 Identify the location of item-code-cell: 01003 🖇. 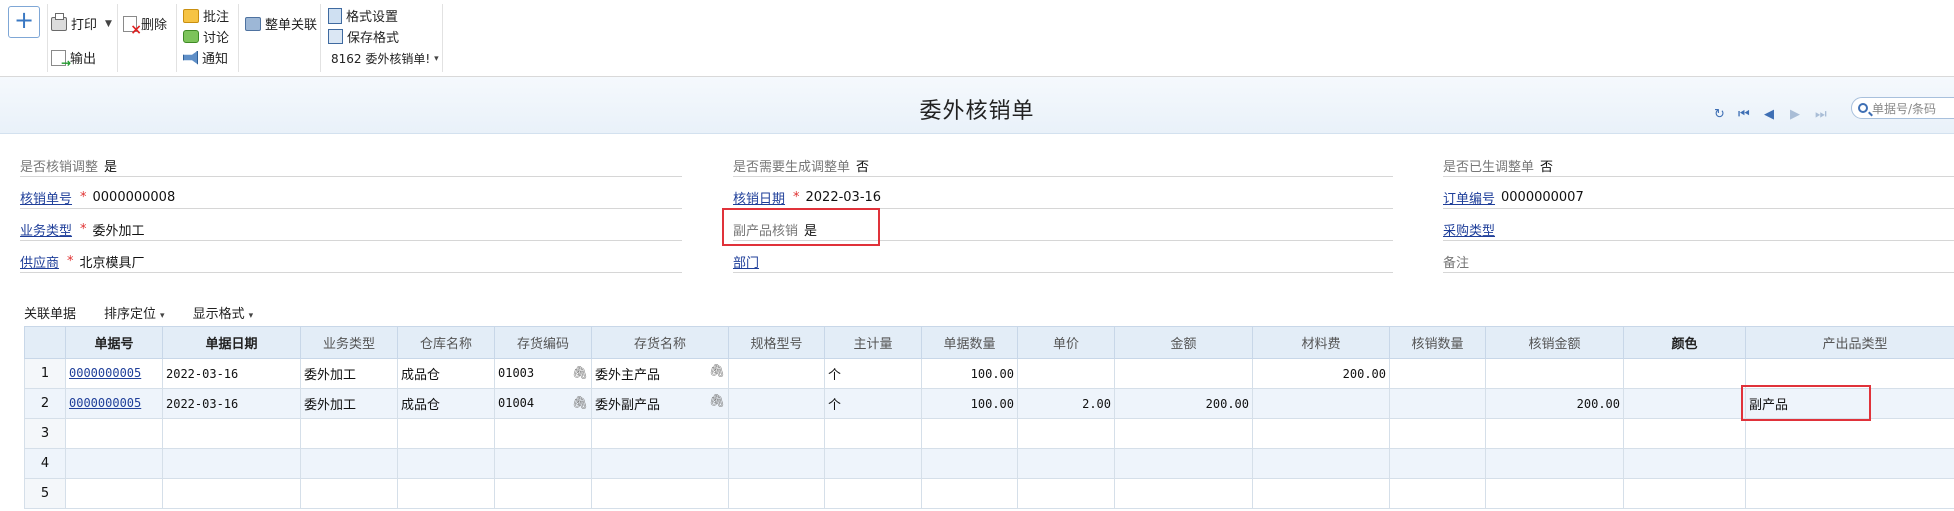
(543, 373).